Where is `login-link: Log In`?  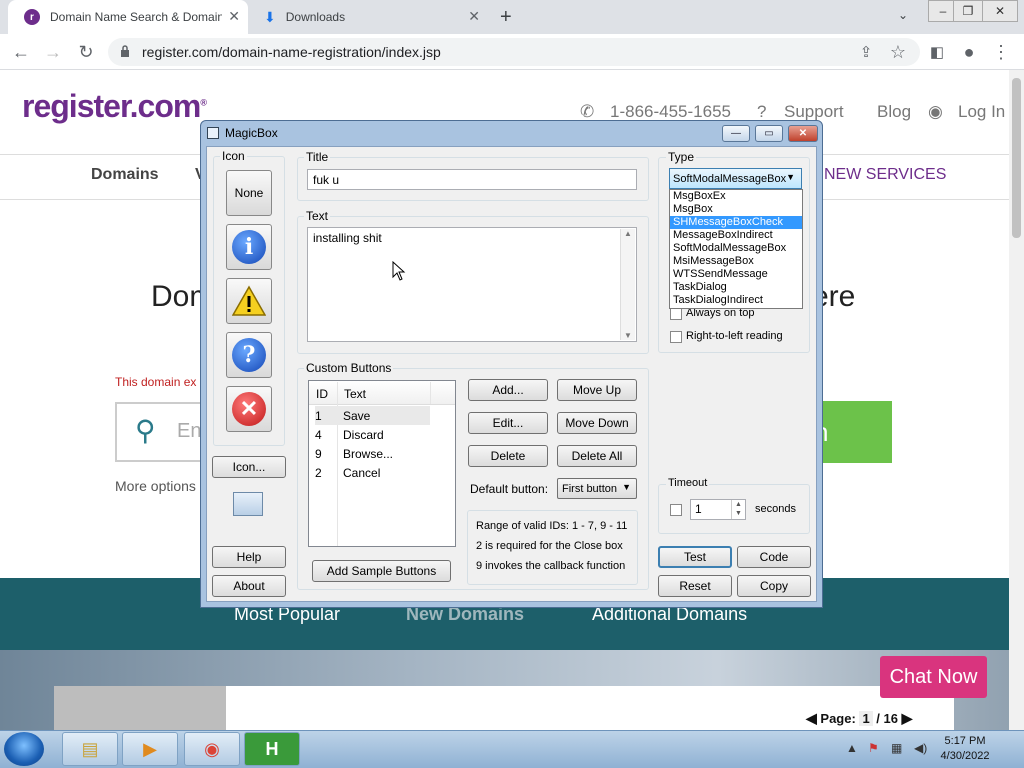 login-link: Log In is located at coordinates (981, 112).